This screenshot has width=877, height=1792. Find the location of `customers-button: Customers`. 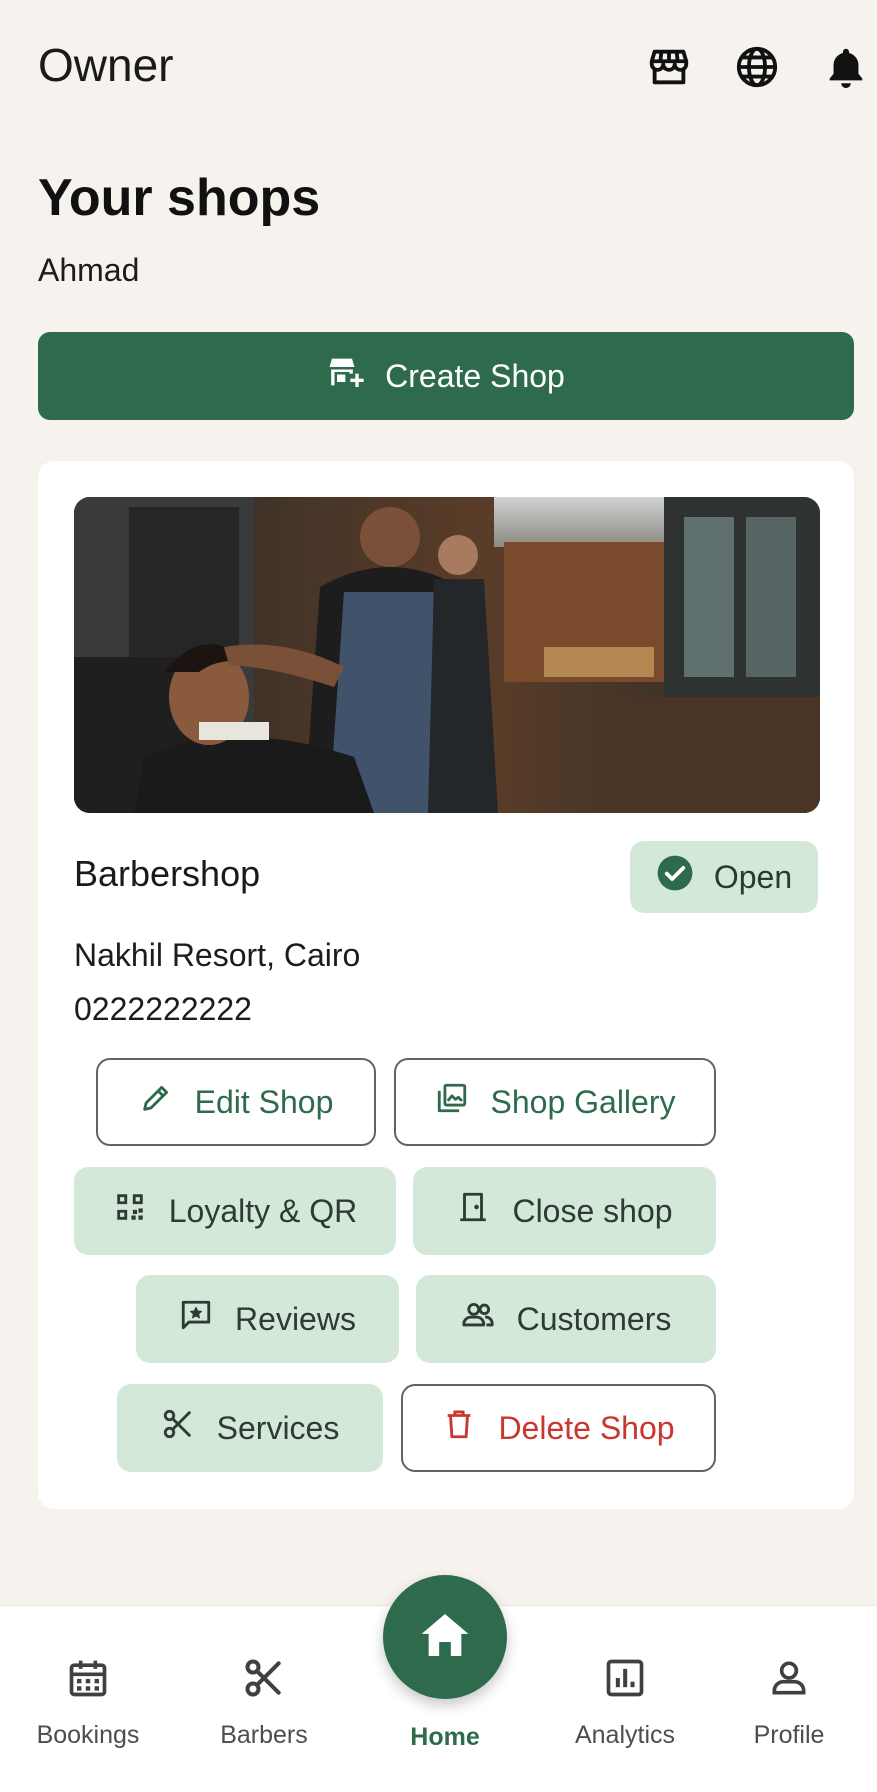

customers-button: Customers is located at coordinates (566, 1319).